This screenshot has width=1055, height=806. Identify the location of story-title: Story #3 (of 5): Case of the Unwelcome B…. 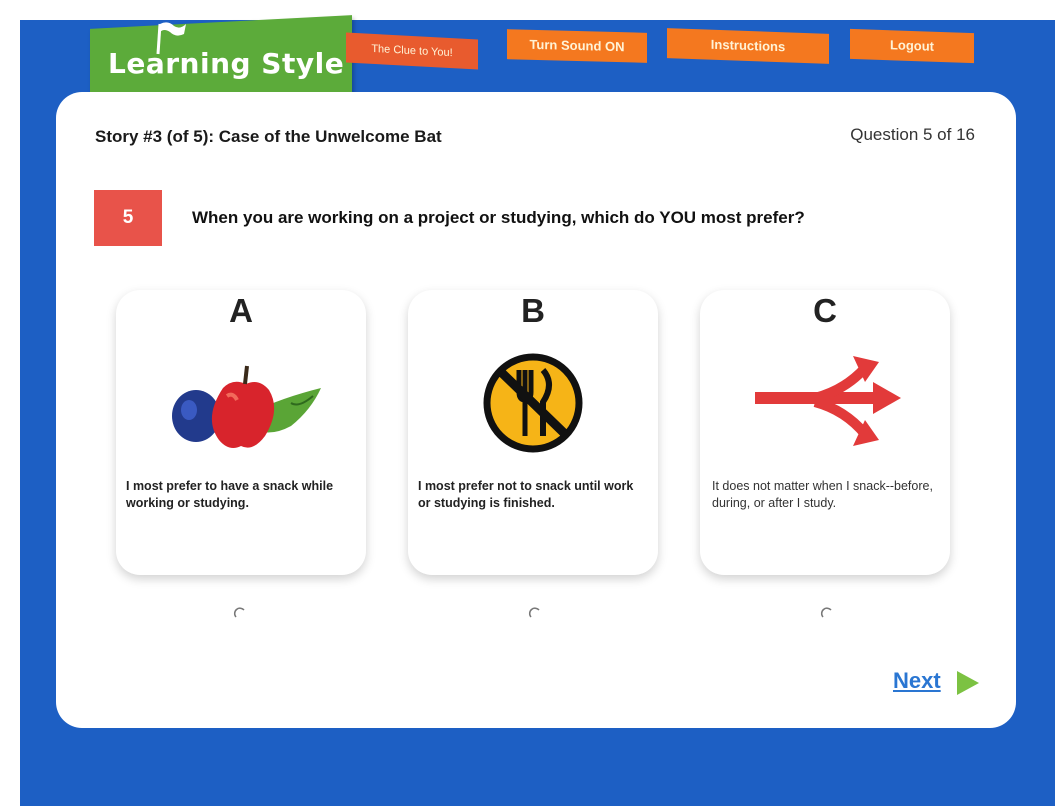
(268, 136).